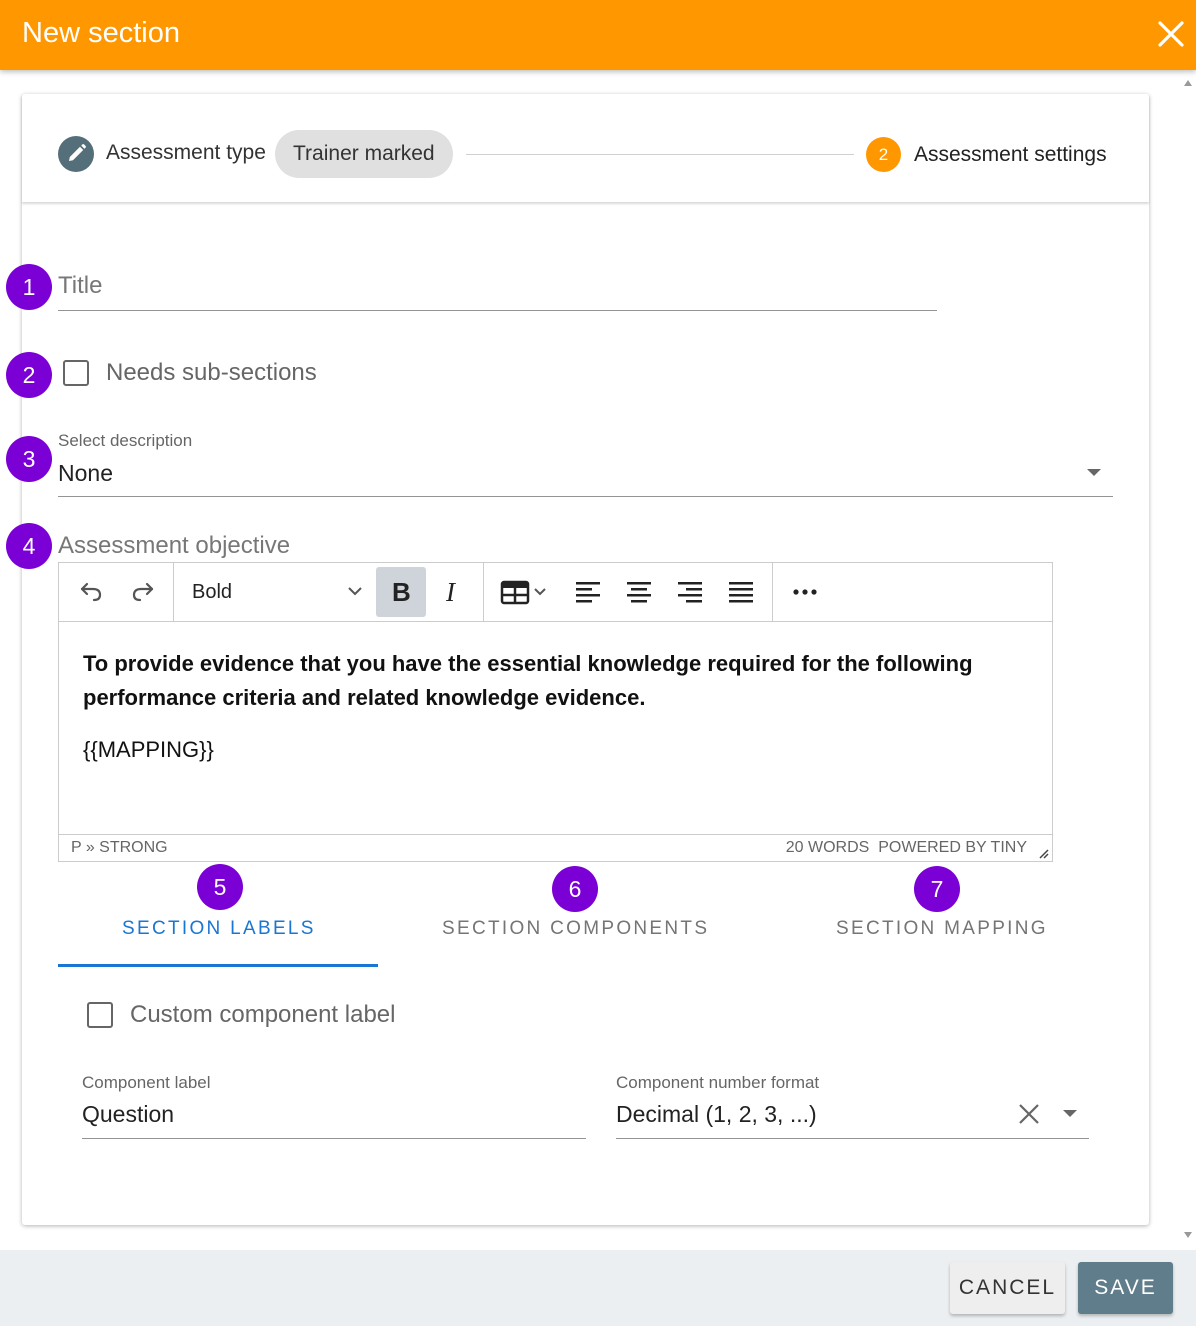  Describe the element at coordinates (219, 929) in the screenshot. I see `tab-section-labels: SECTION LABELS` at that location.